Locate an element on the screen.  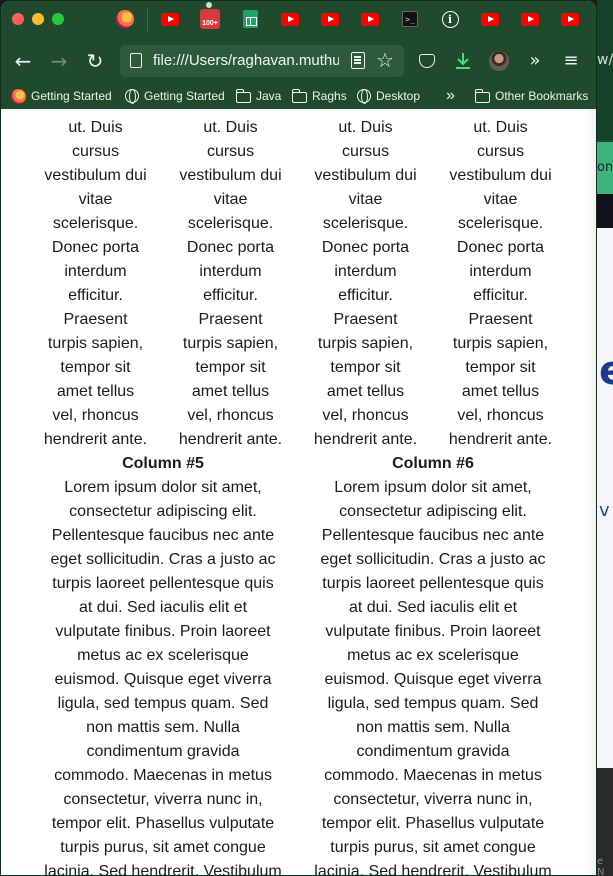
text-line: commodo. Maecenas in metus is located at coordinates (163, 775).